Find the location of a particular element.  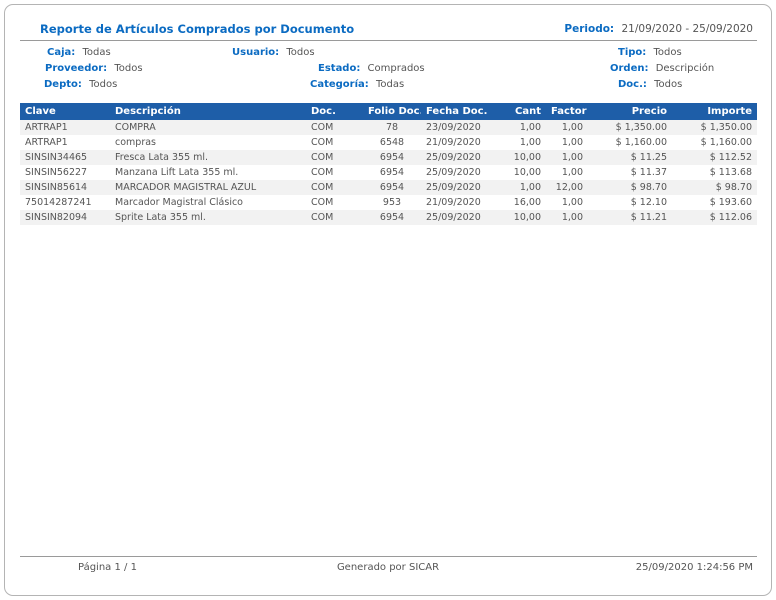

table-cell: Marcador Magistral Clásico is located at coordinates (179, 202).